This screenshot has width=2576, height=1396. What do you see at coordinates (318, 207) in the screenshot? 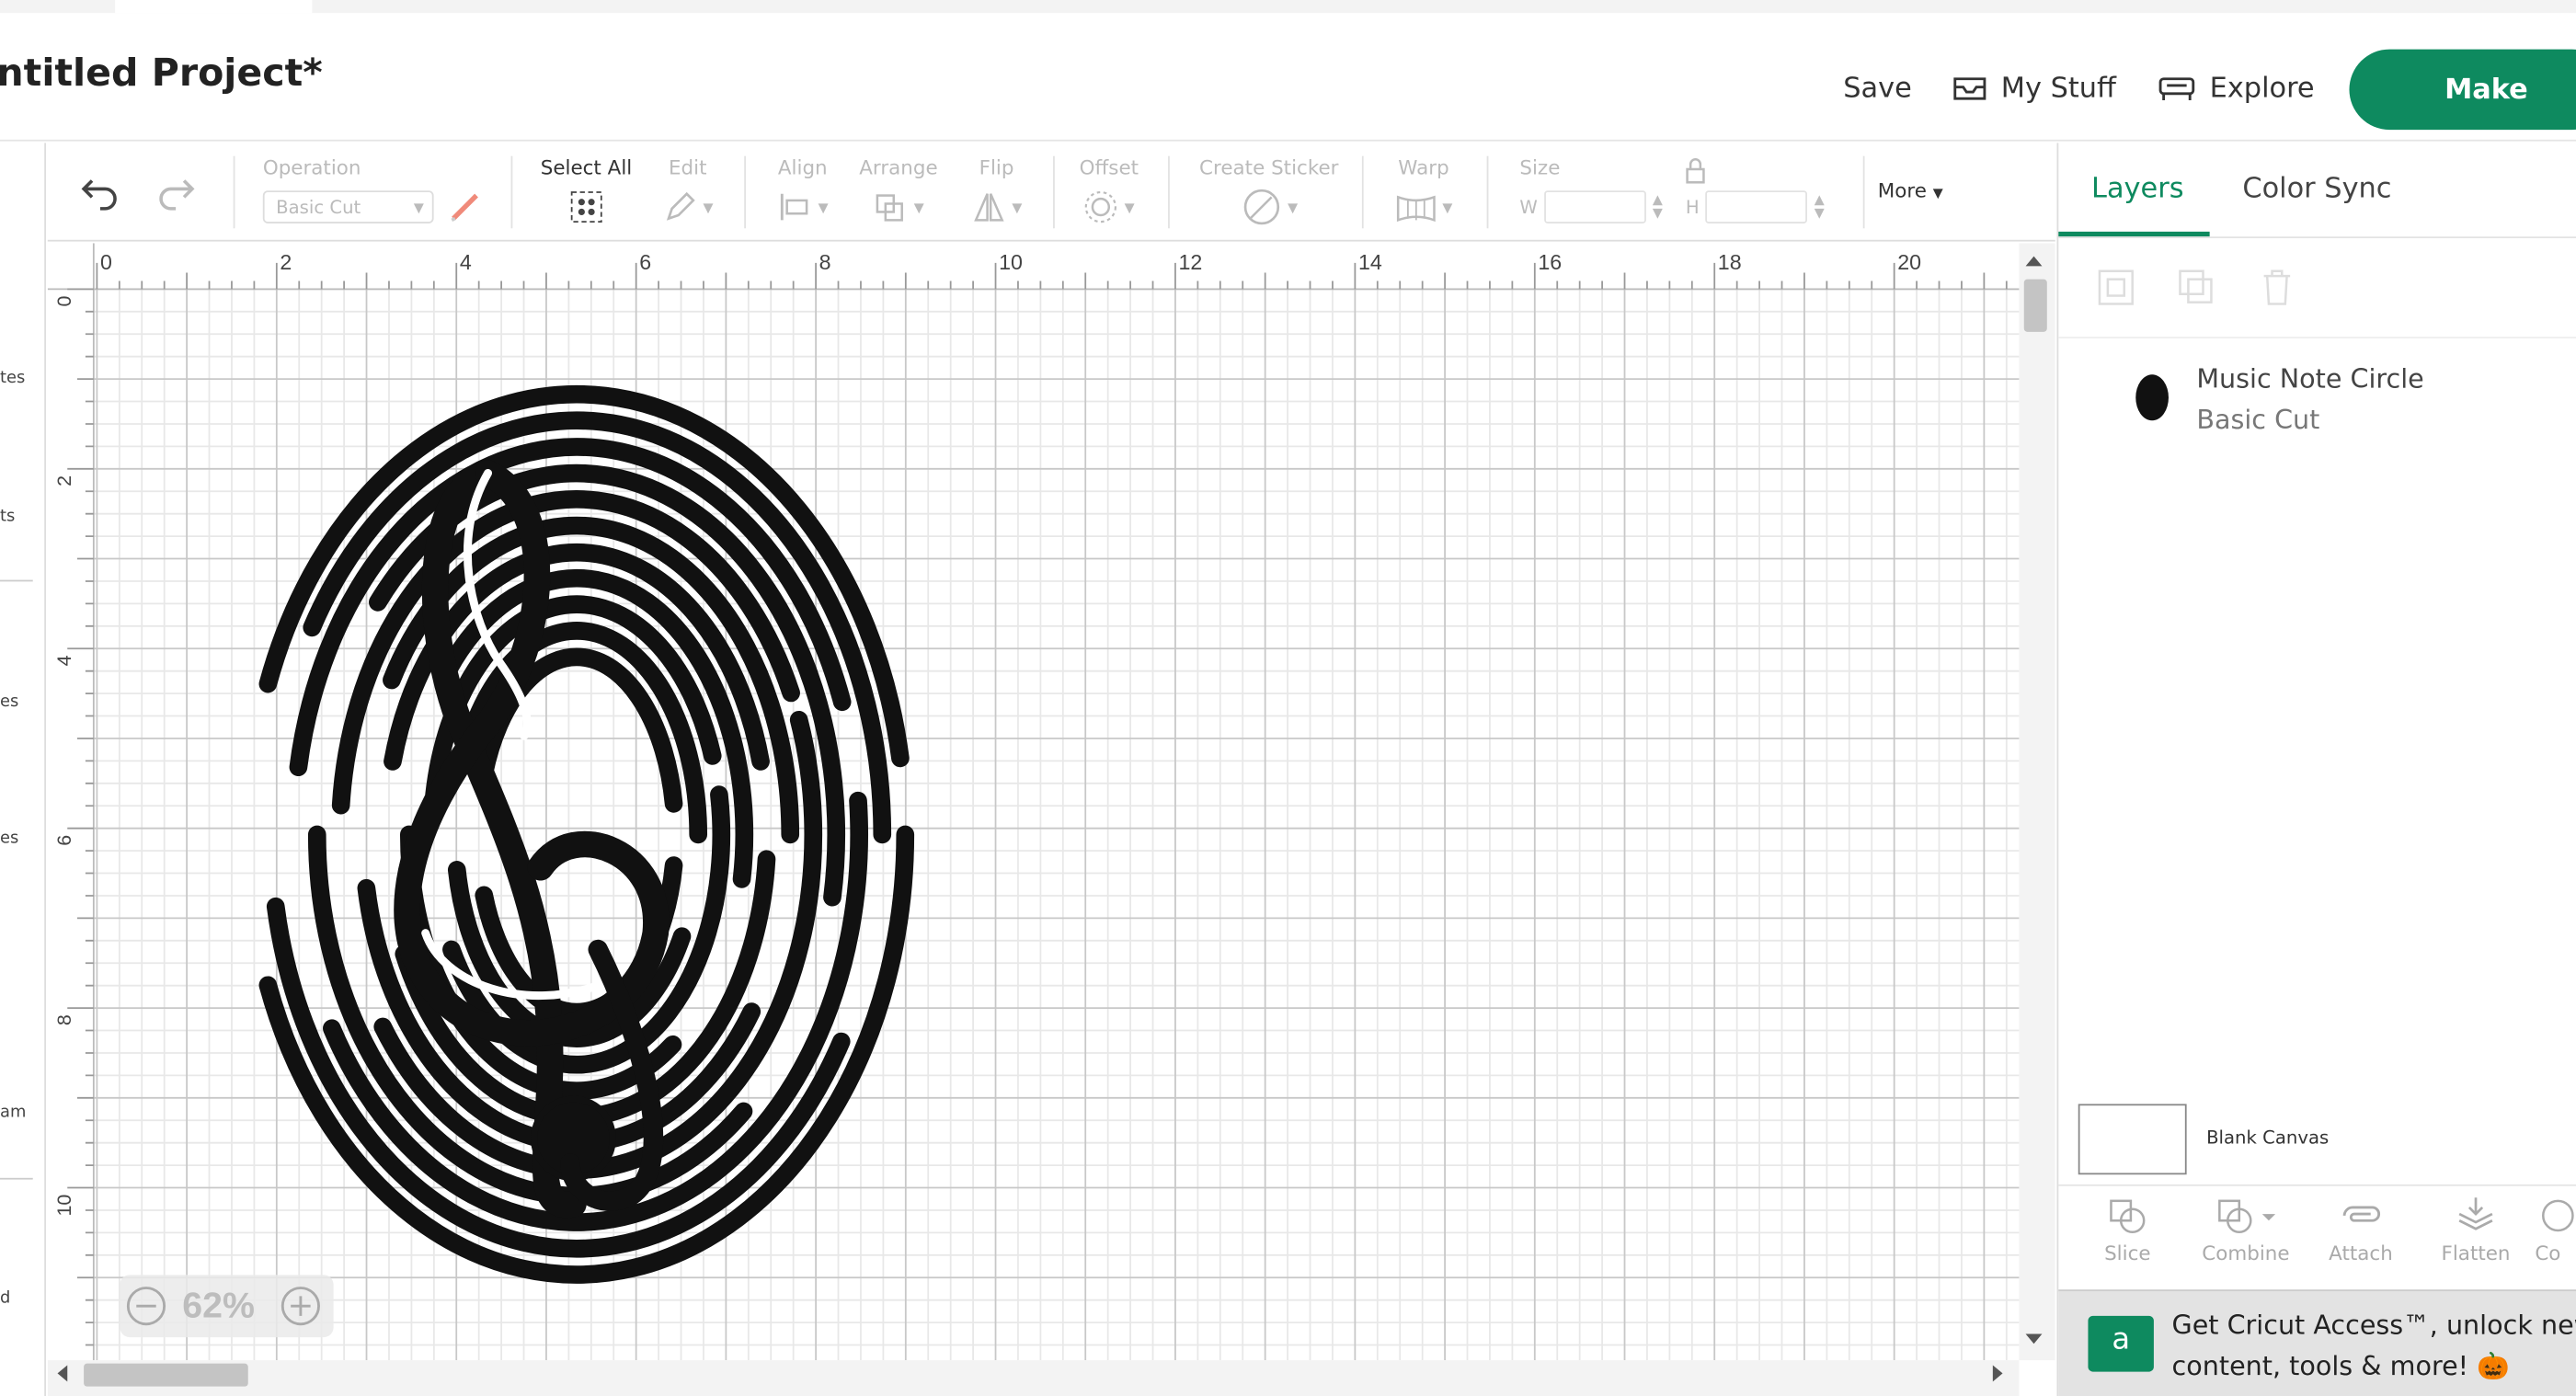
I see `operation-value: Basic Cut` at bounding box center [318, 207].